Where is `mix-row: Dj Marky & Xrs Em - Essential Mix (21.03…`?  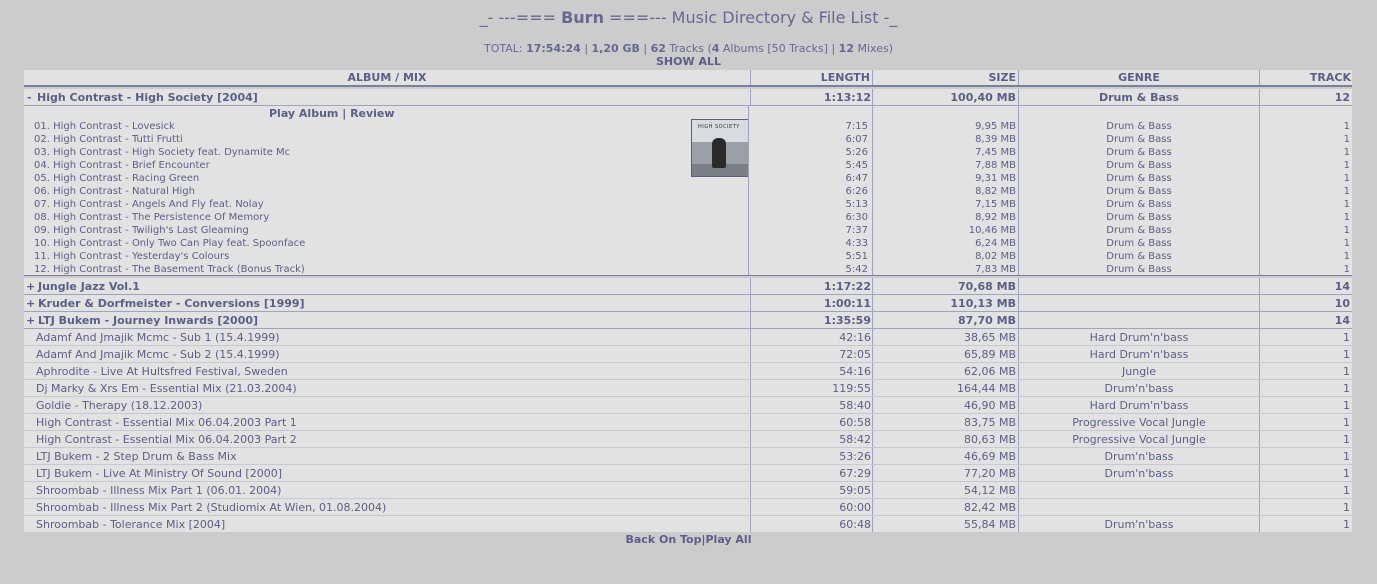
mix-row: Dj Marky & Xrs Em - Essential Mix (21.03… is located at coordinates (688, 388).